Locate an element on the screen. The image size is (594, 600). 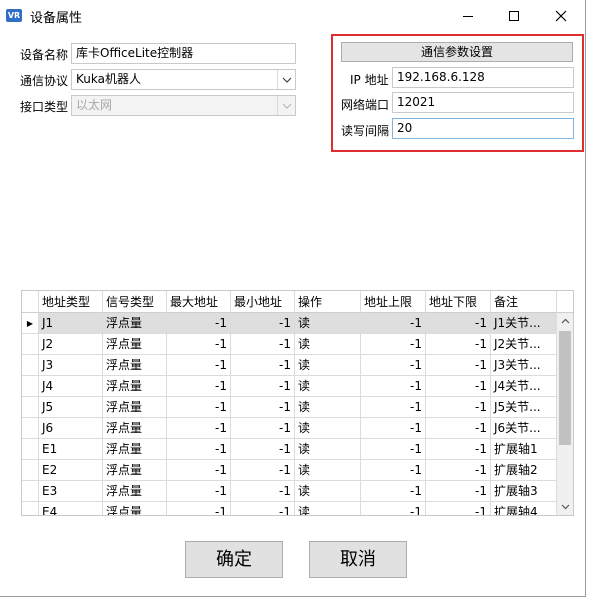
protocol-dropdown-button is located at coordinates (286, 79).